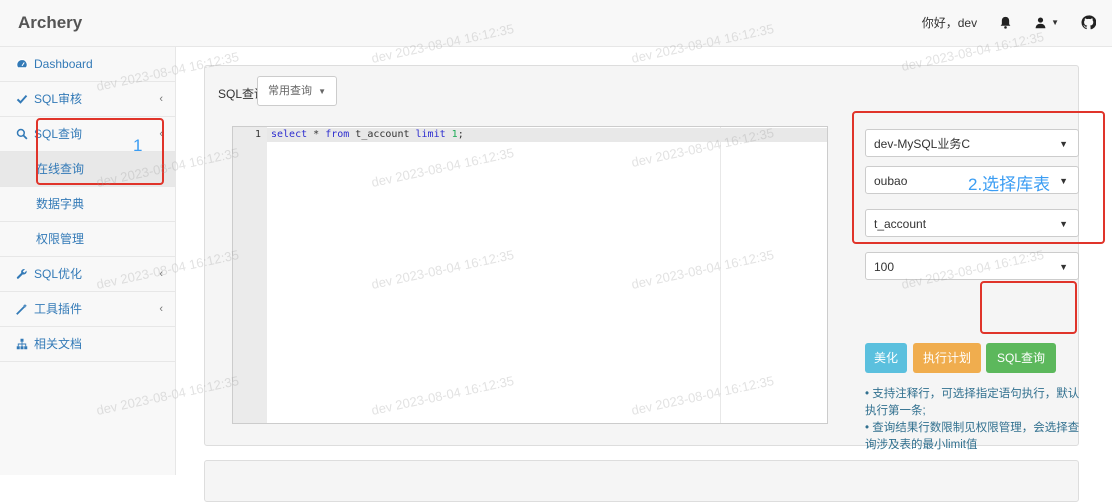 This screenshot has width=1112, height=502. I want to click on results-panel, so click(641, 481).